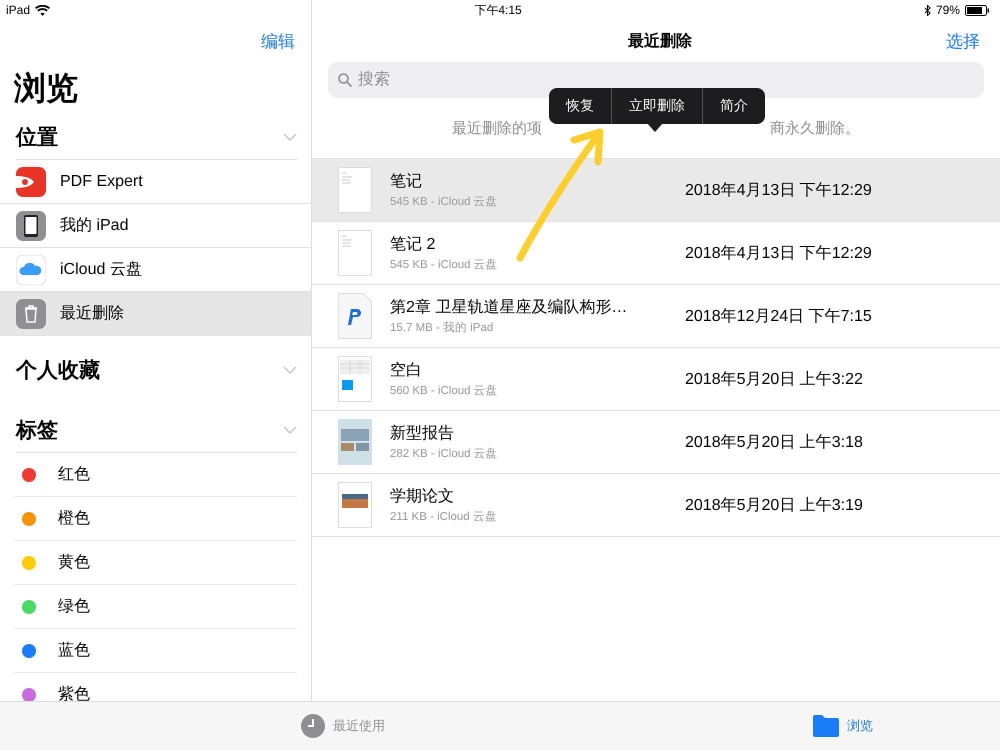  What do you see at coordinates (37, 431) in the screenshot?
I see `section-title: 标签` at bounding box center [37, 431].